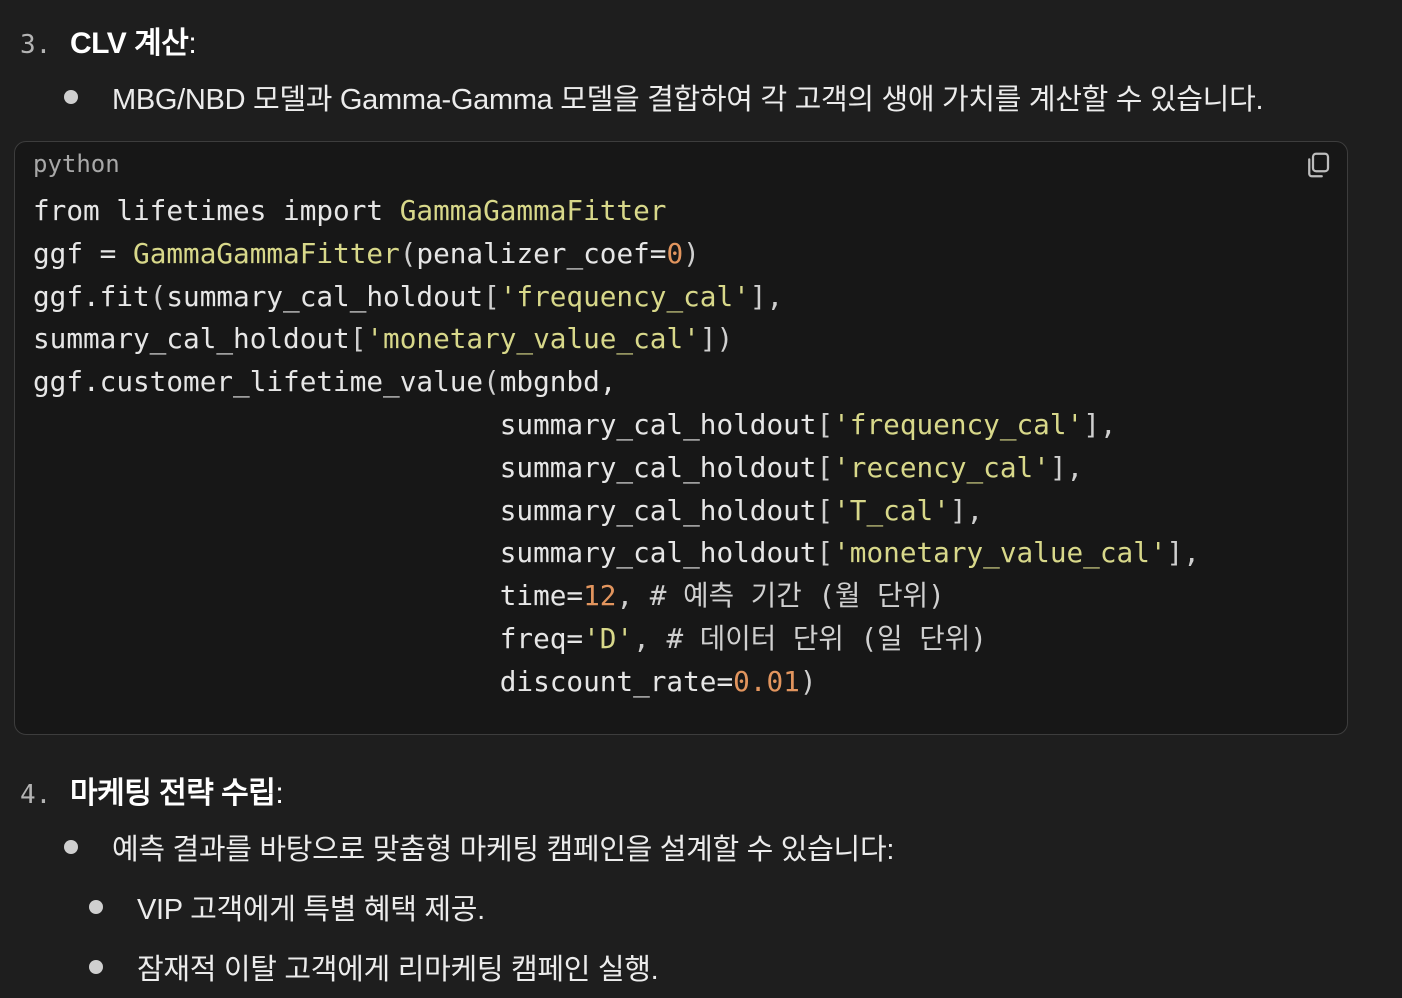 The width and height of the screenshot is (1402, 998). I want to click on code-line: from lifetimes import GammaGammaFitter, so click(616, 211).